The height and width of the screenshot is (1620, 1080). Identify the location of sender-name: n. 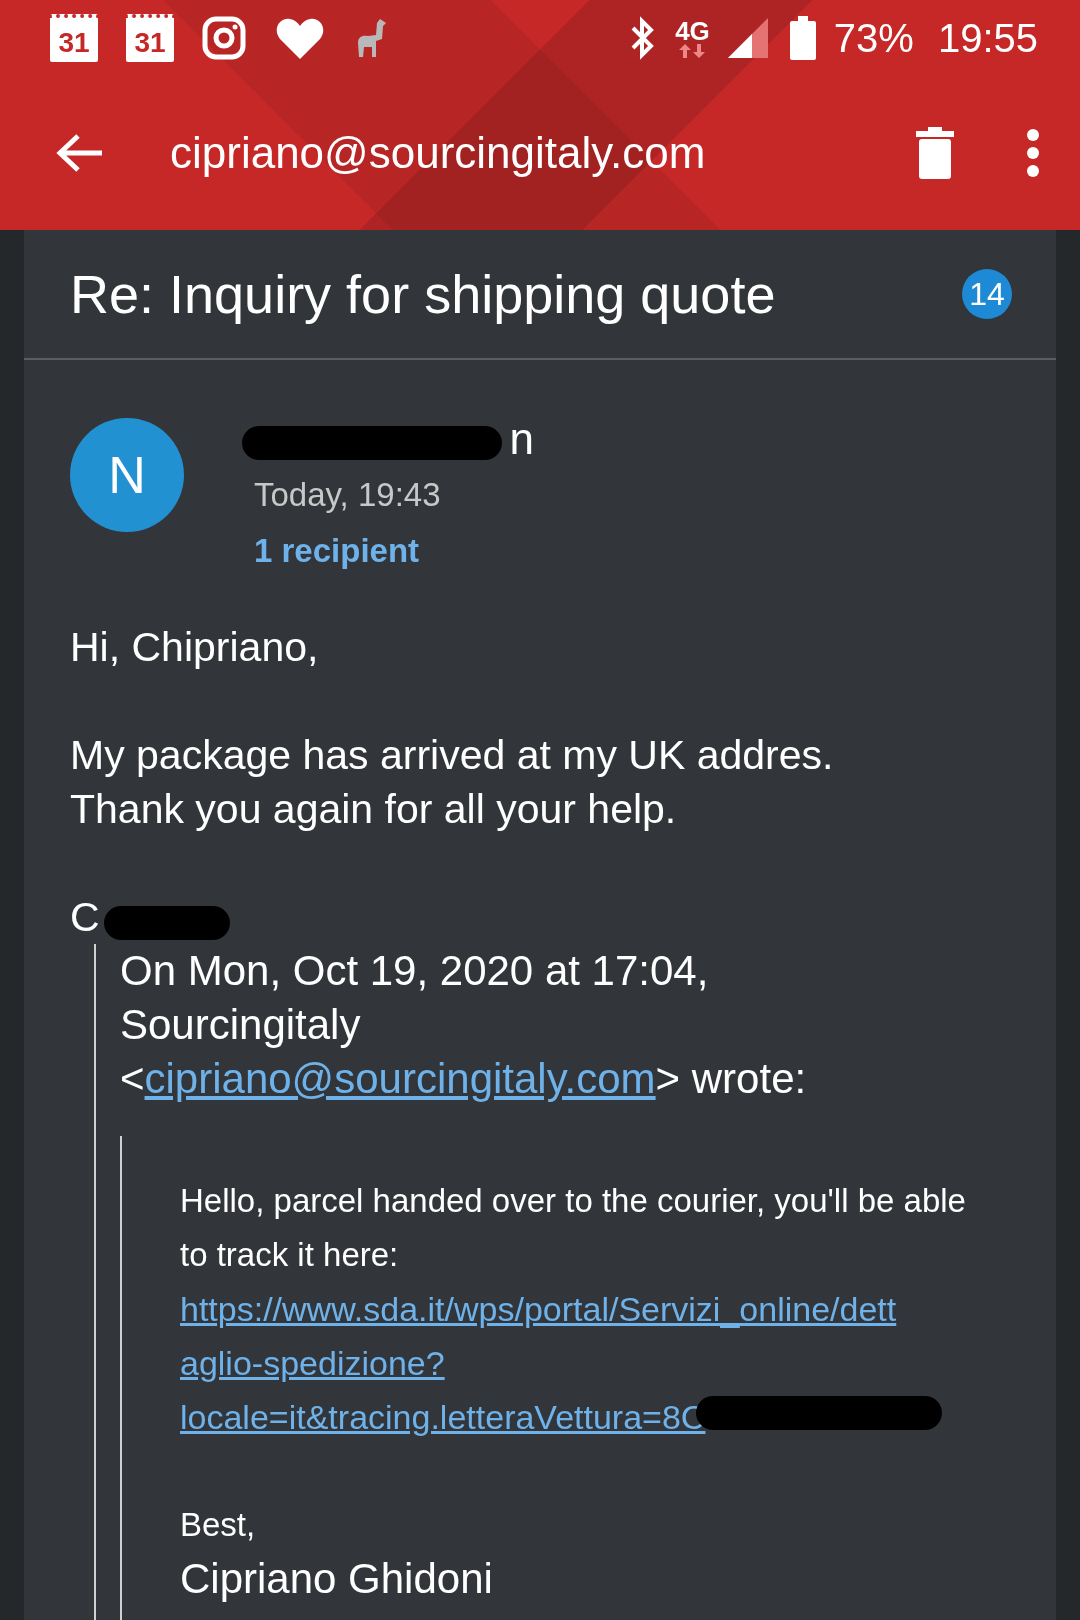
(521, 439).